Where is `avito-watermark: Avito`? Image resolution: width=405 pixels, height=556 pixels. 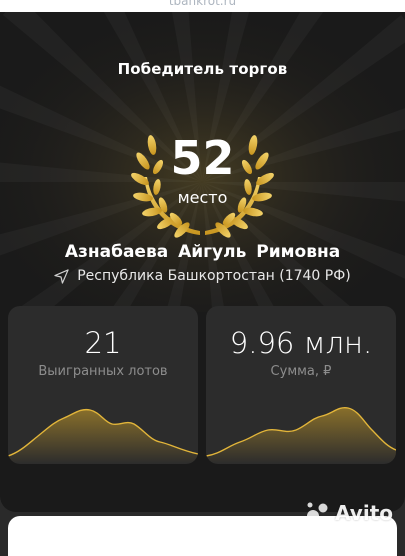 avito-watermark: Avito is located at coordinates (349, 513).